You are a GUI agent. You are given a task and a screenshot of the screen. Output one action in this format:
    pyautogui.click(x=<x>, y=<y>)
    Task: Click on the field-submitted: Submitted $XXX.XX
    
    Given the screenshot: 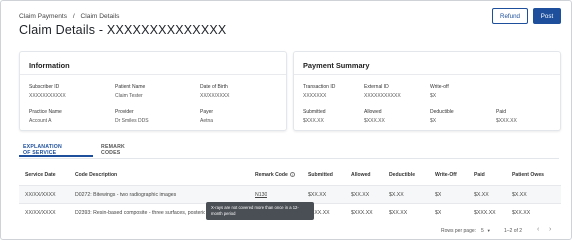 What is the action you would take?
    pyautogui.click(x=314, y=116)
    